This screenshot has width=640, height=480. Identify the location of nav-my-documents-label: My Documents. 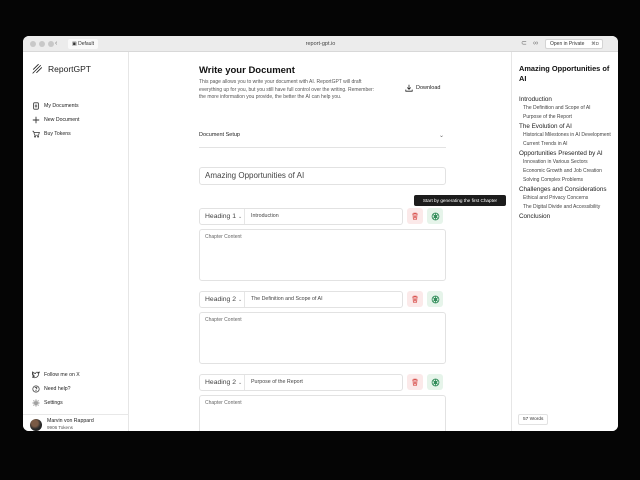
(61, 106).